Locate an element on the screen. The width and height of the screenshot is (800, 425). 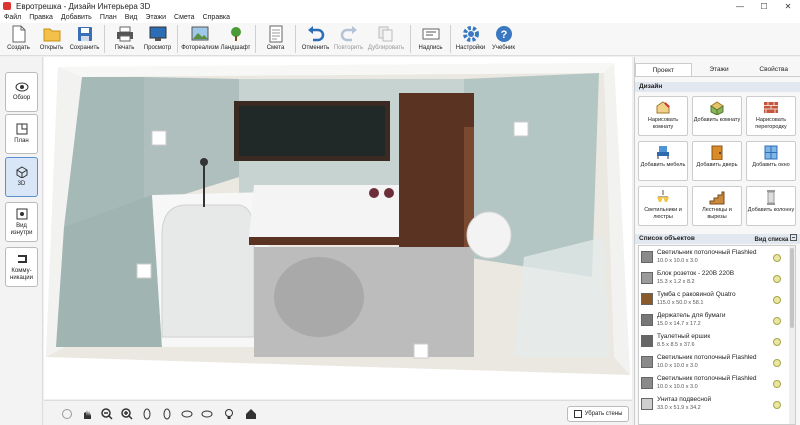
orbit-left-icon is located at coordinates (147, 414).